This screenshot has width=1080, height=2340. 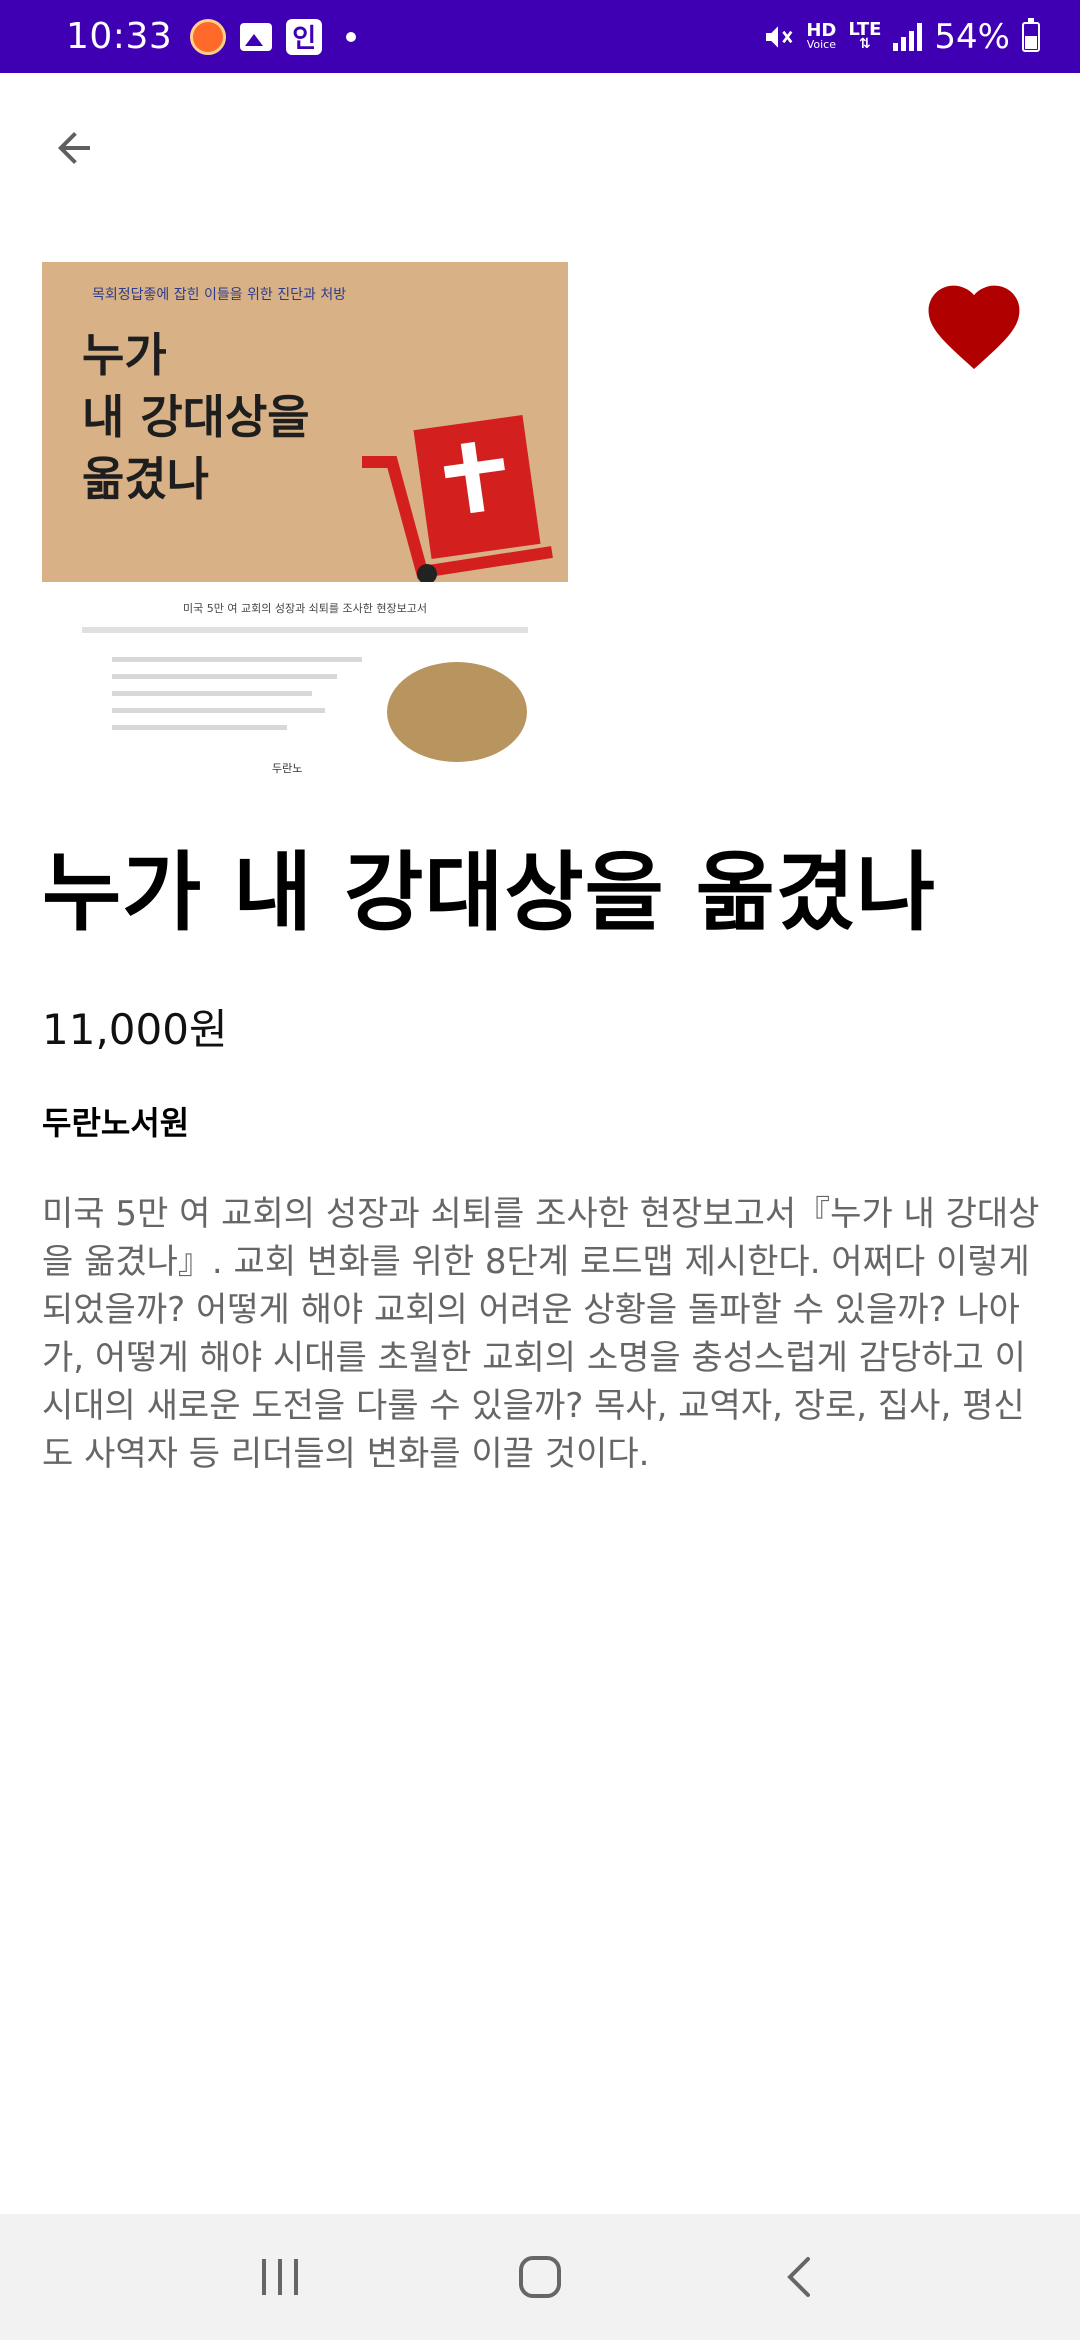 I want to click on cover-body-text, so click(x=237, y=707).